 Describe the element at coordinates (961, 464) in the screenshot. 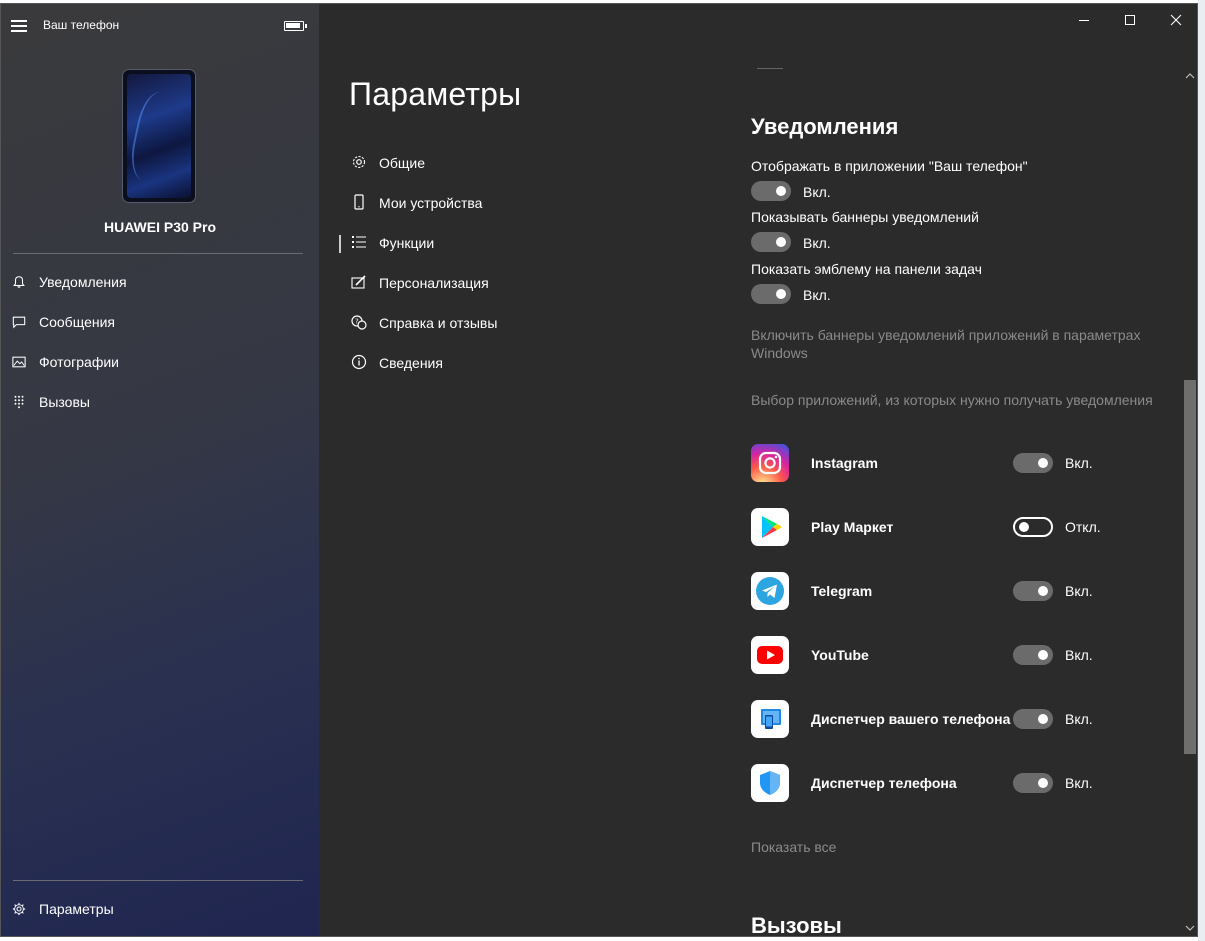

I see `app-row-instagram: Instagram Вкл.` at that location.